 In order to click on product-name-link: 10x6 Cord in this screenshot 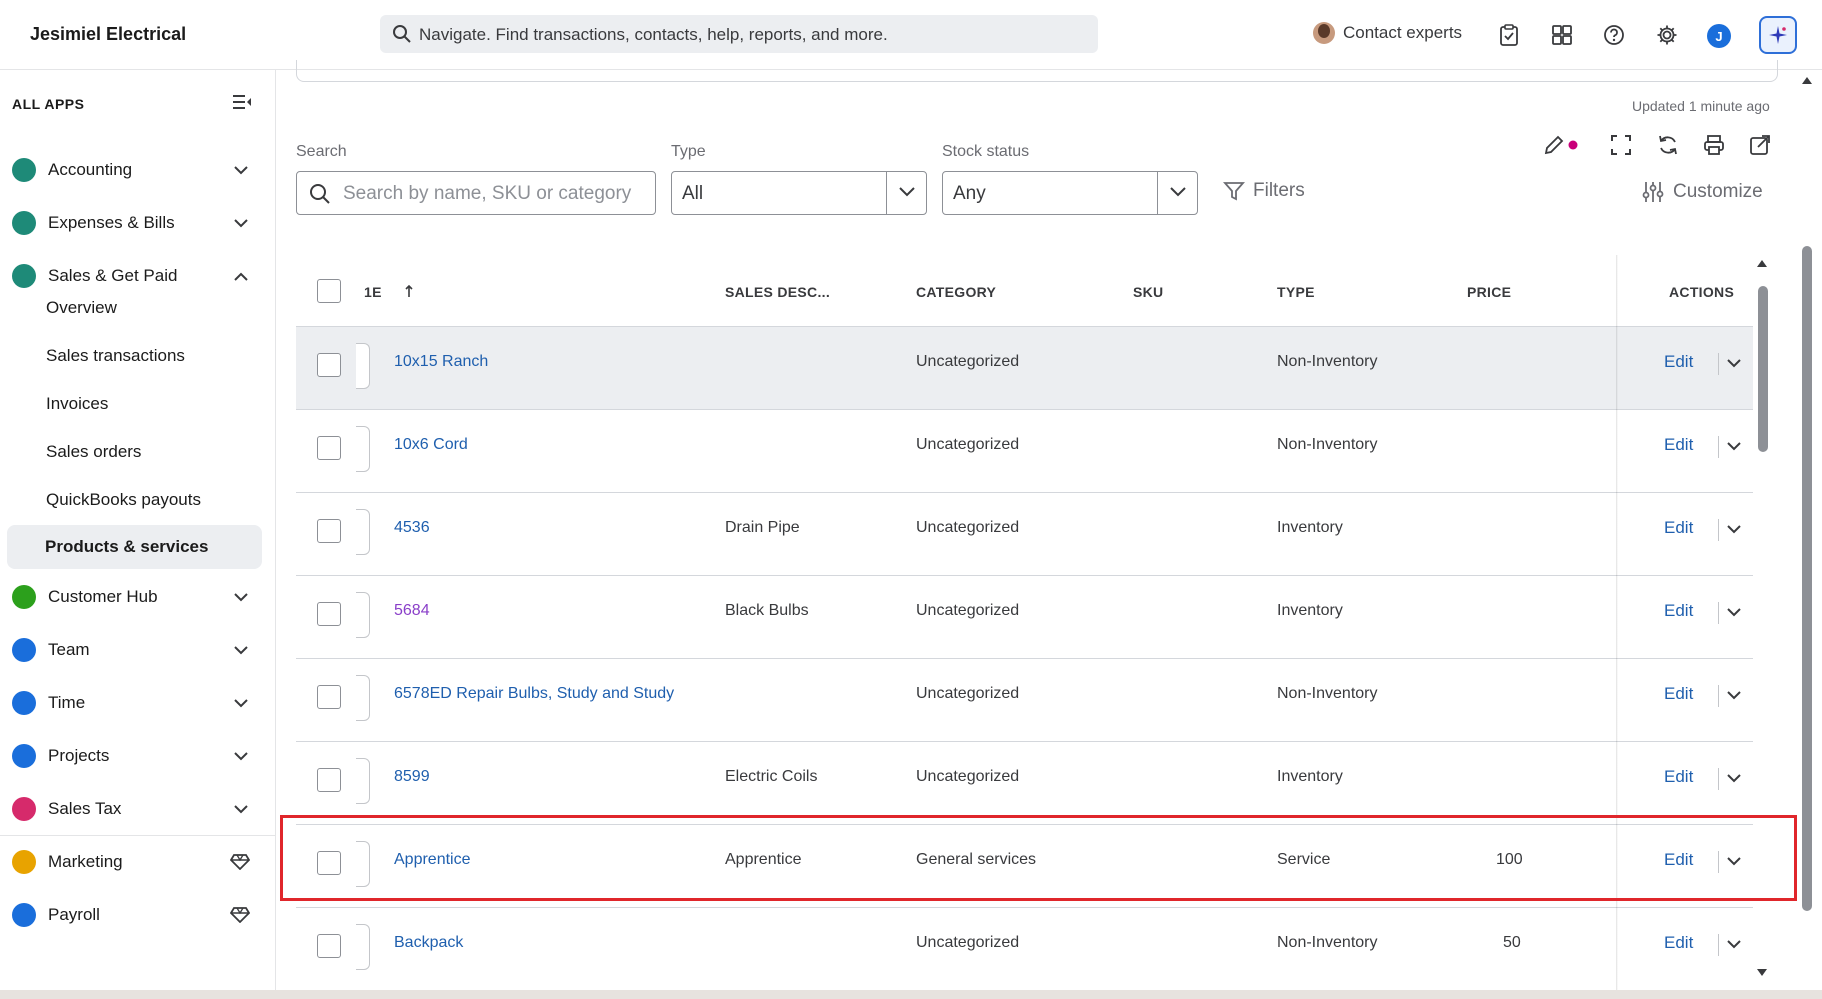, I will do `click(431, 445)`.